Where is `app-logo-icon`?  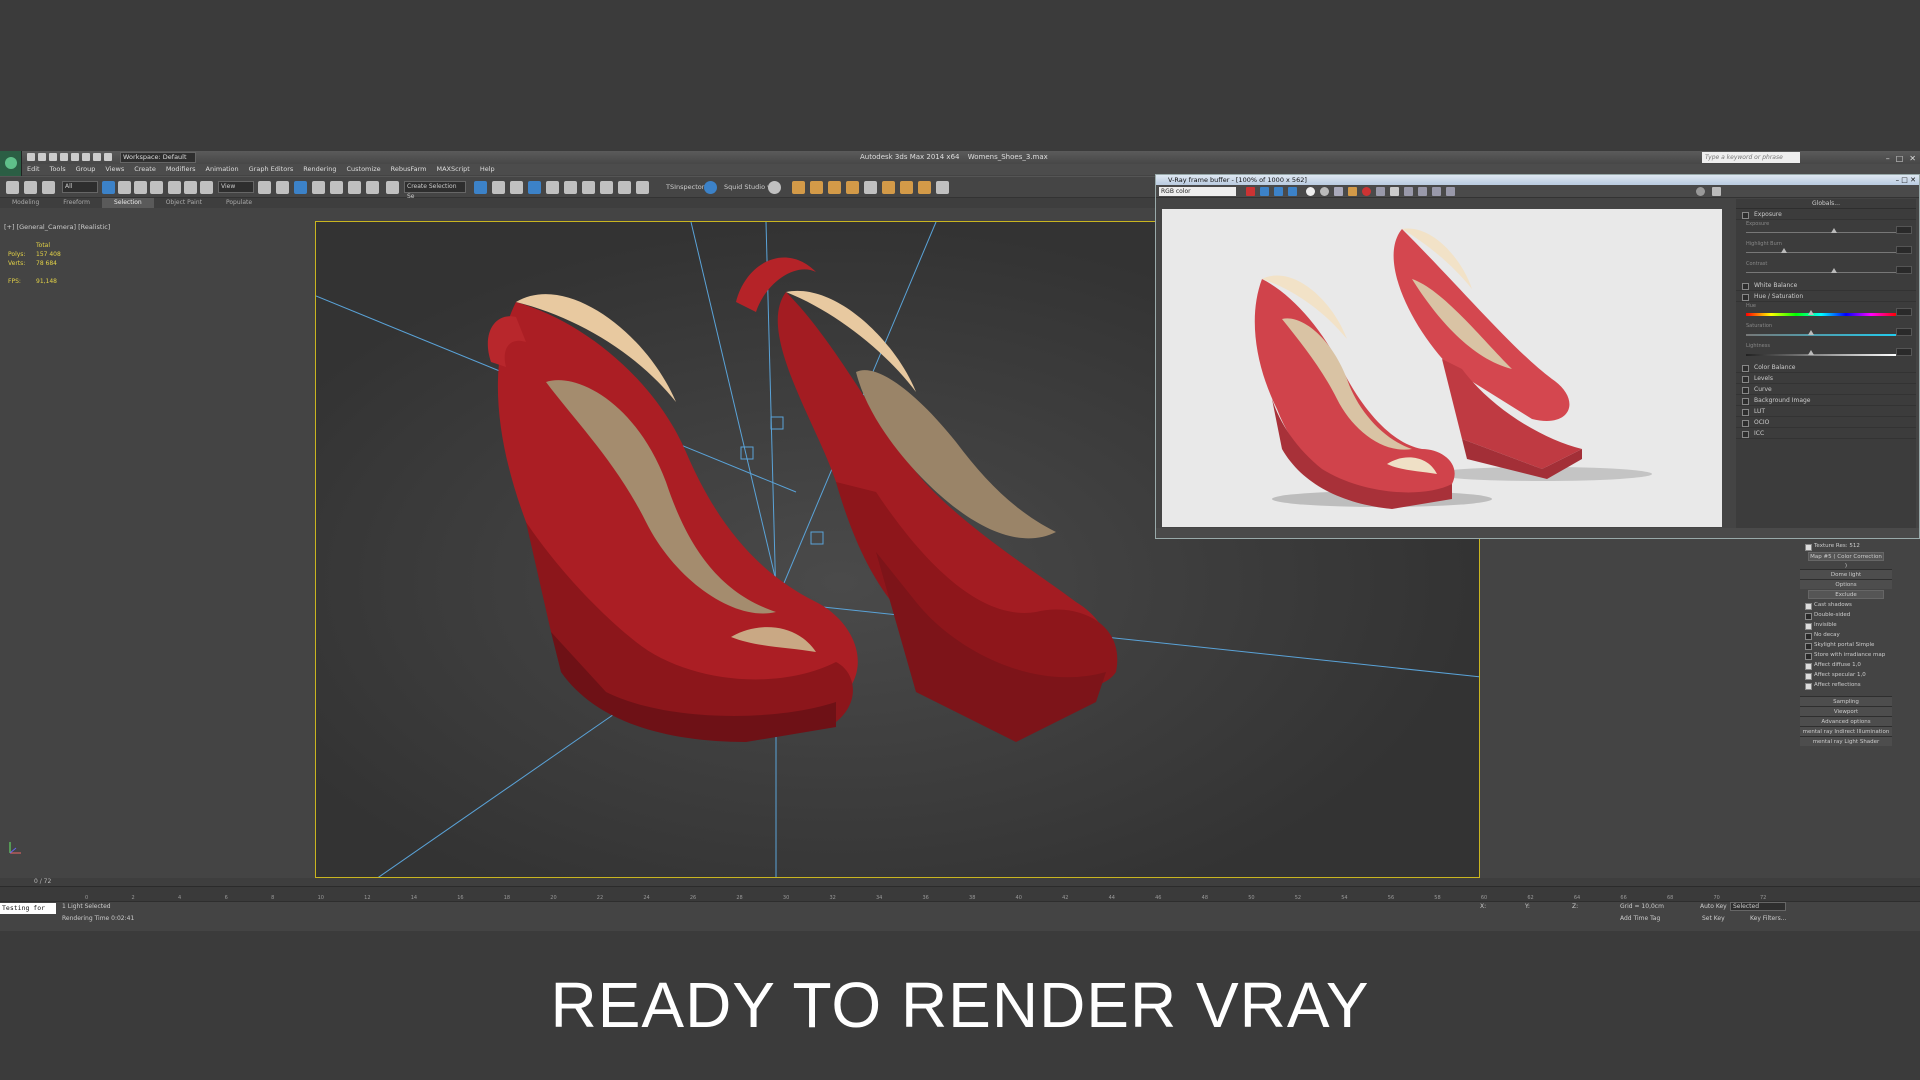
app-logo-icon is located at coordinates (11, 163).